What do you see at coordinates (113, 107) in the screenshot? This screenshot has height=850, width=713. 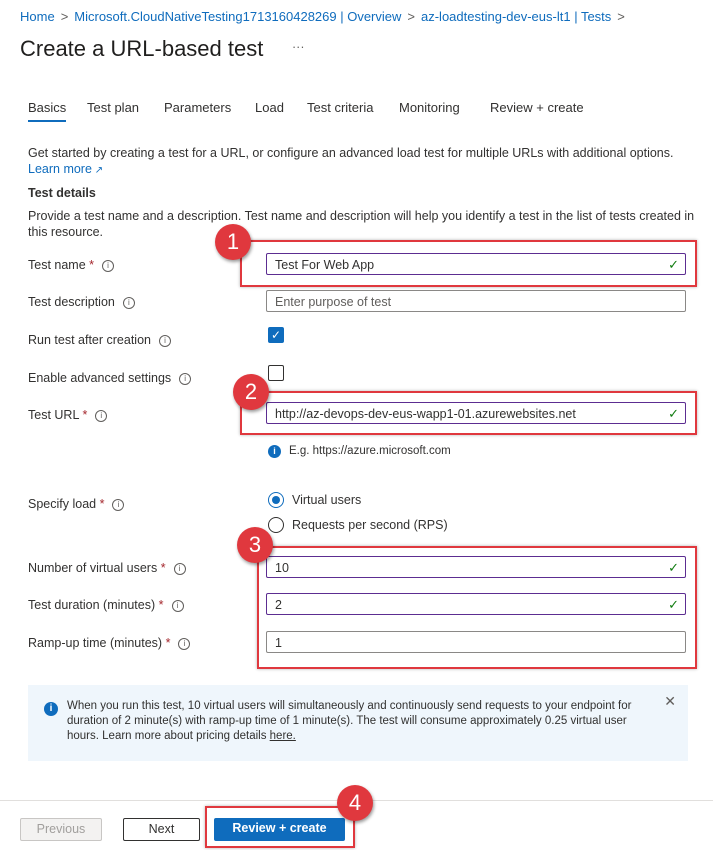 I see `tab-test-plan: Test plan` at bounding box center [113, 107].